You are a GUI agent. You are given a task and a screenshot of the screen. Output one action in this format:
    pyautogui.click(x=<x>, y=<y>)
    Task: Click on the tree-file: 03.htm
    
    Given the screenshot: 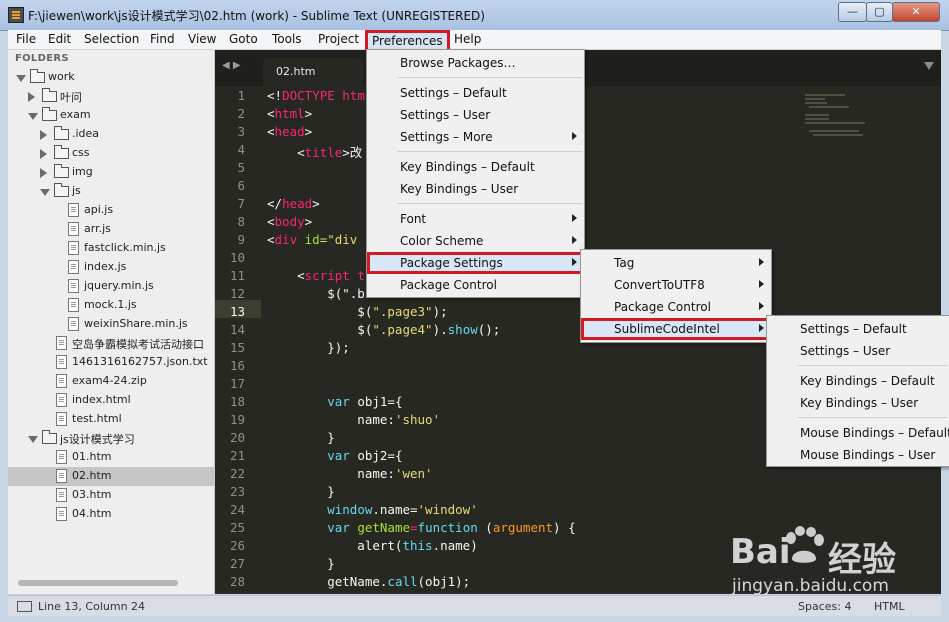 What is the action you would take?
    pyautogui.click(x=111, y=495)
    